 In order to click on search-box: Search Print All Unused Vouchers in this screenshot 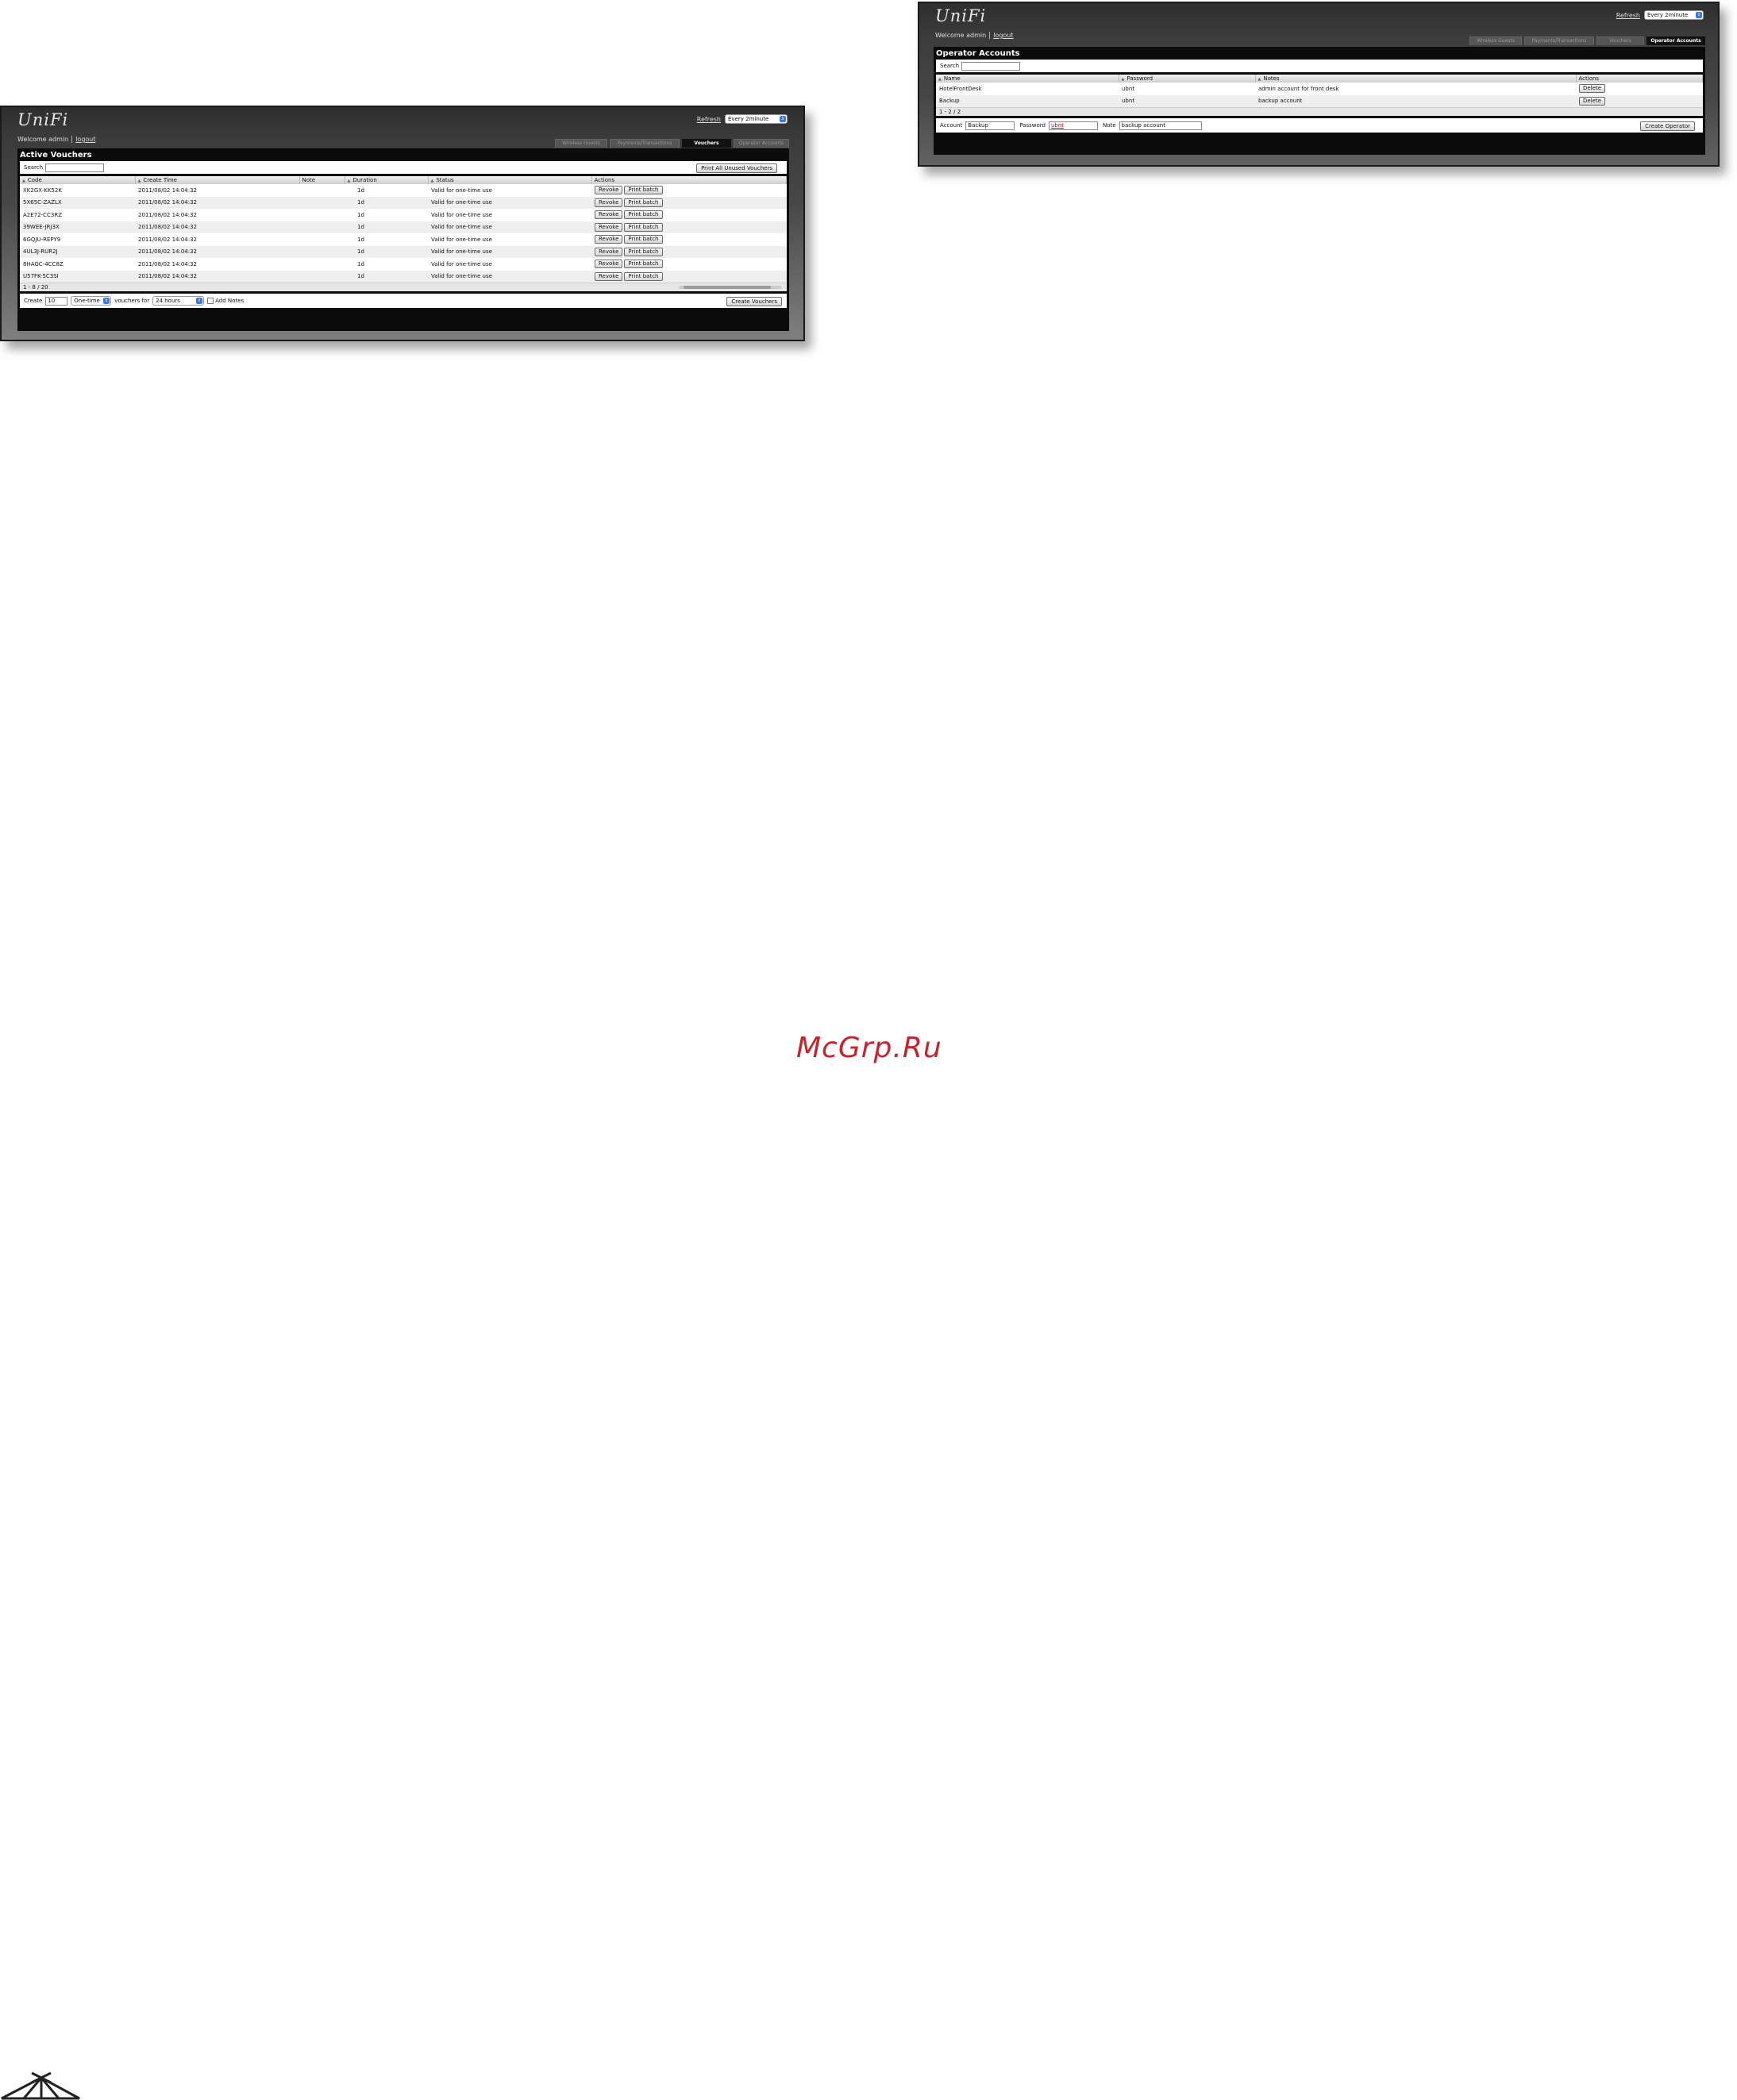, I will do `click(403, 167)`.